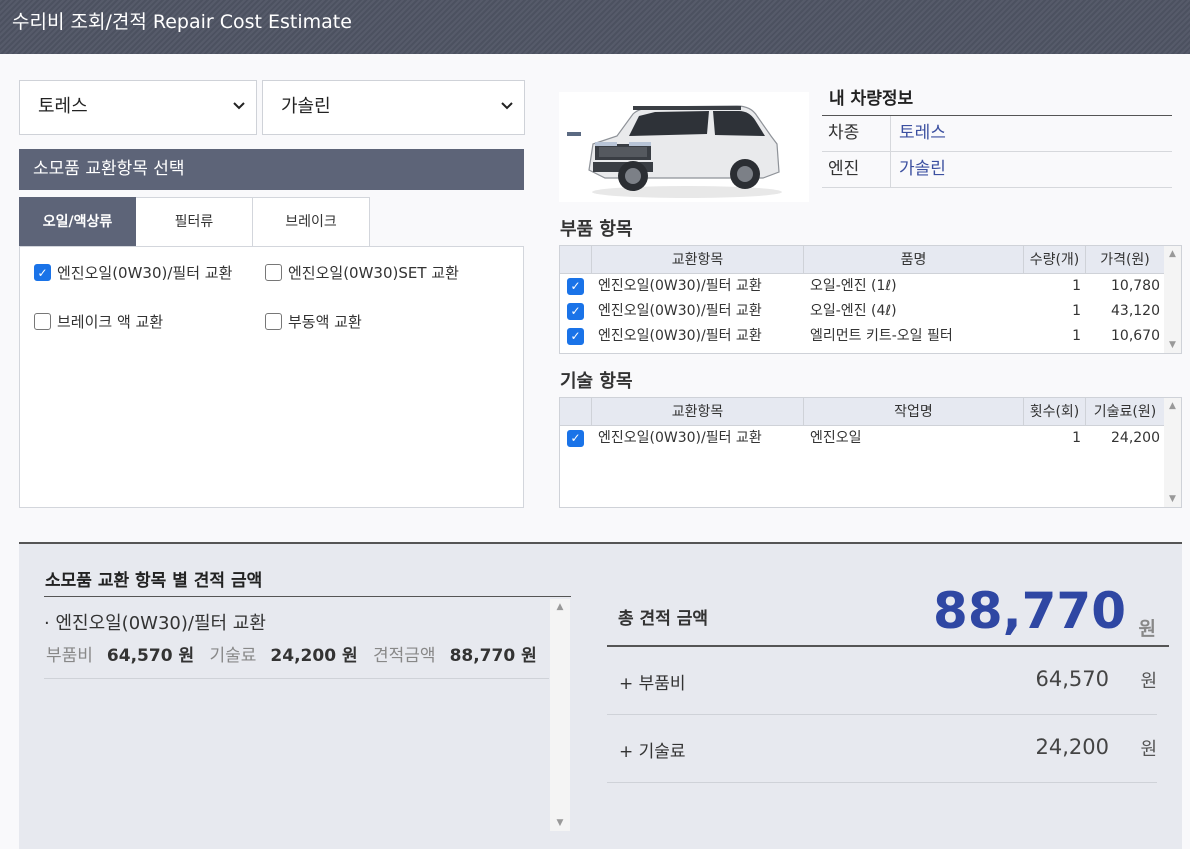 The height and width of the screenshot is (849, 1190). I want to click on row-name: 엘리먼트 키트-오일 필터, so click(881, 336).